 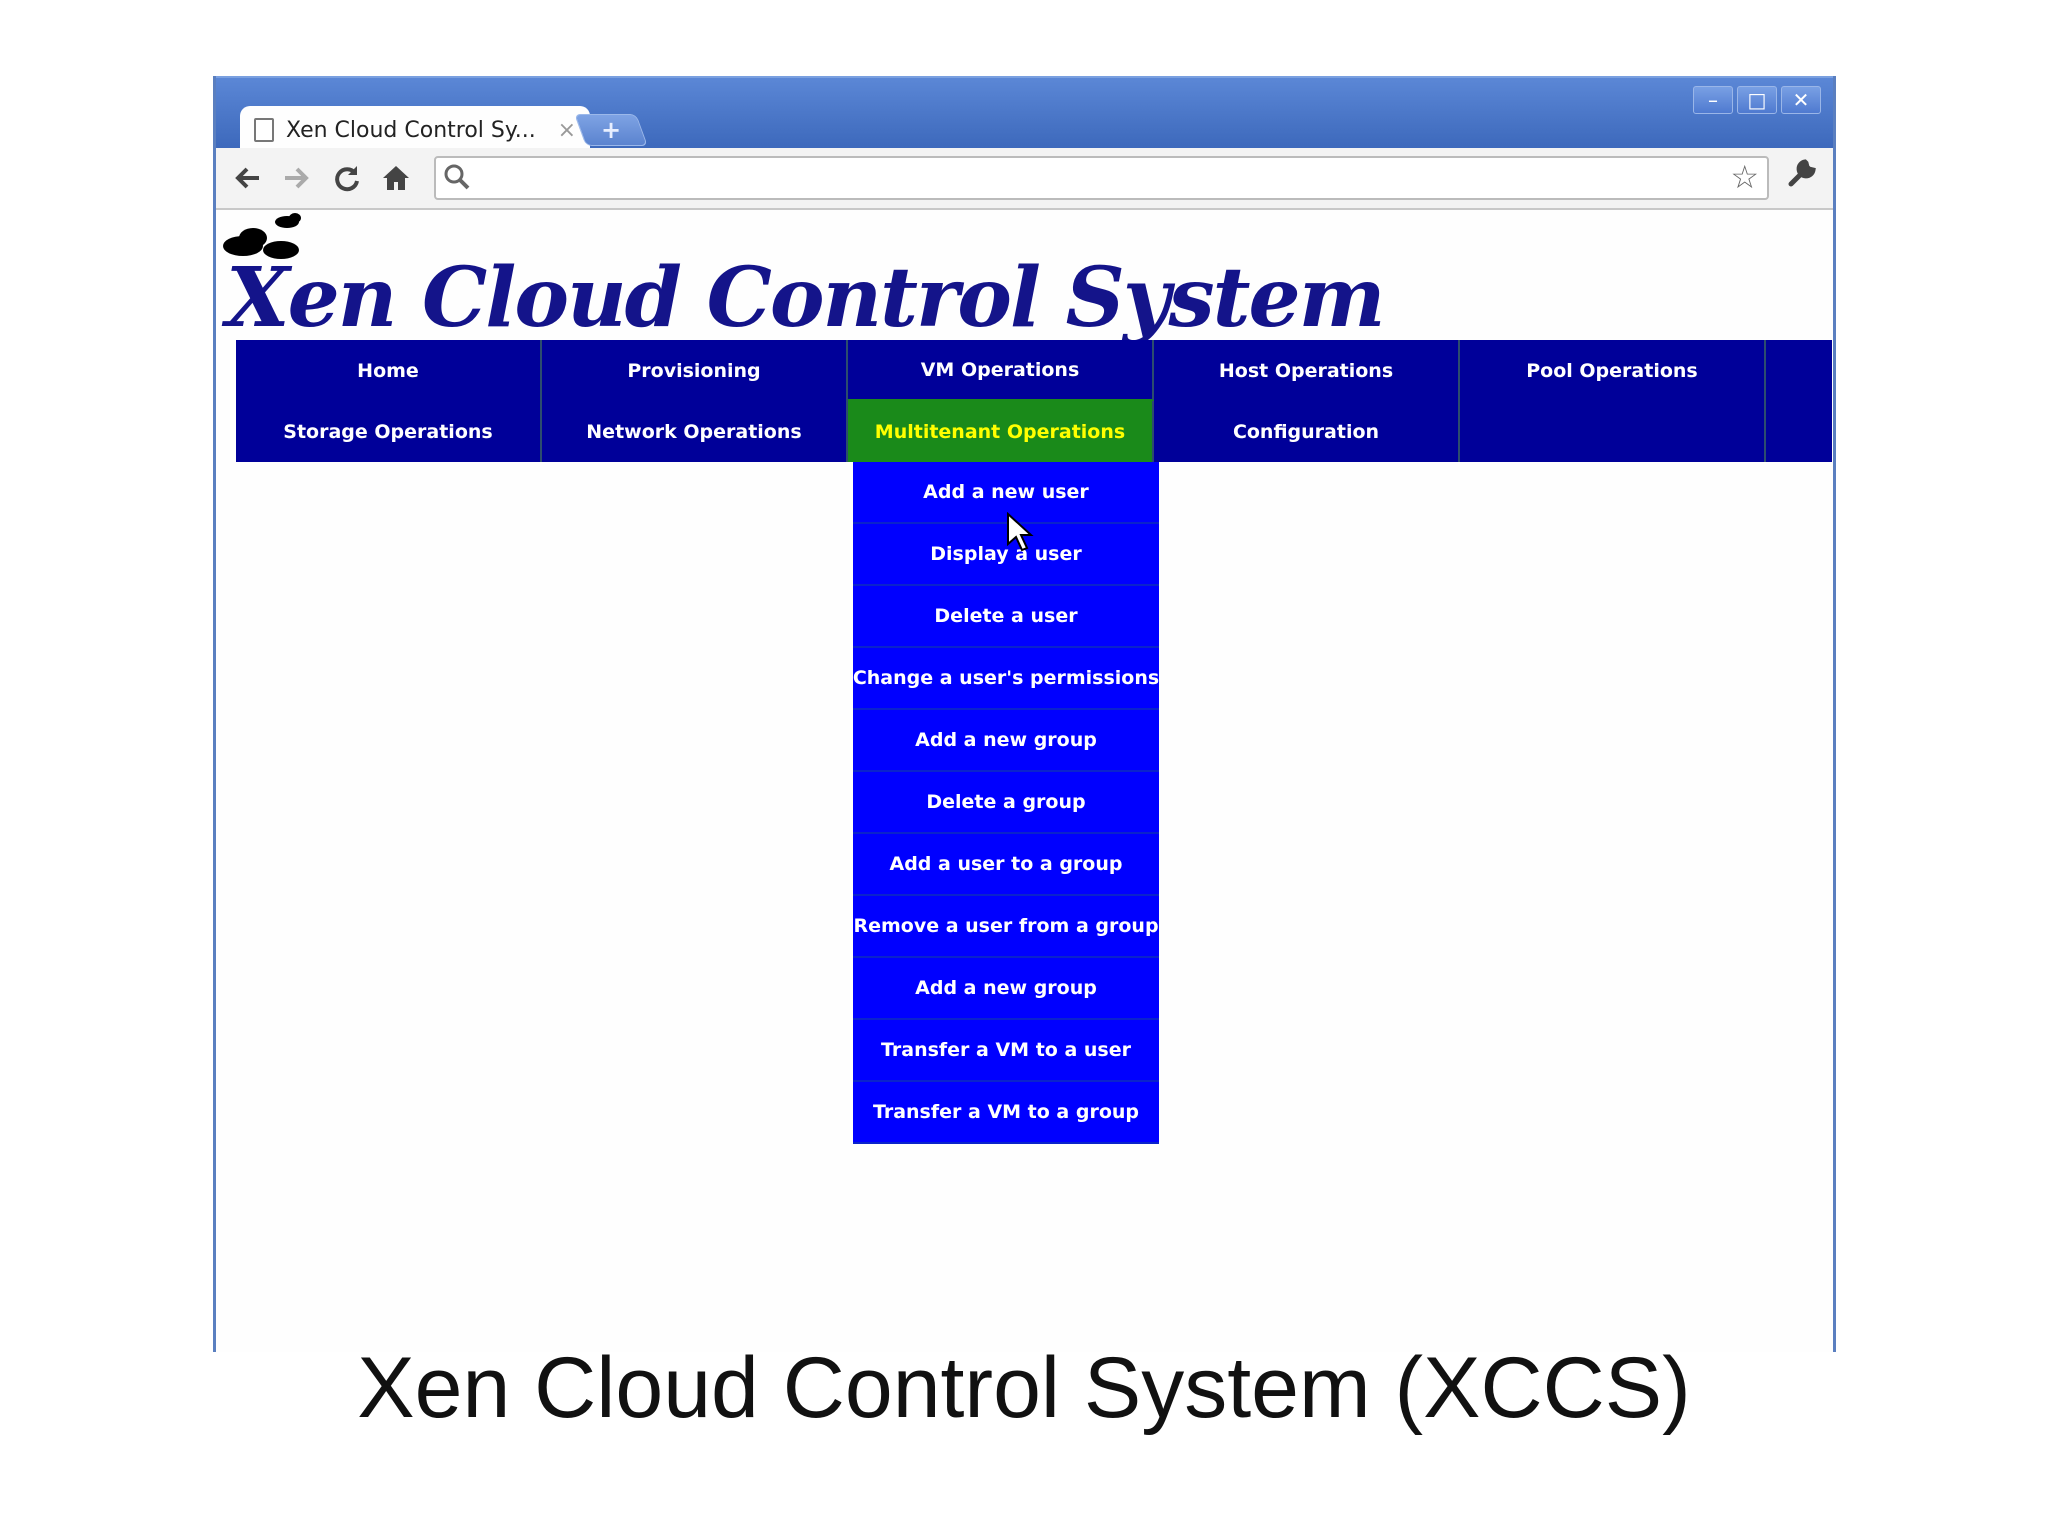 What do you see at coordinates (805, 298) in the screenshot?
I see `site-title: Xen Cloud Control System` at bounding box center [805, 298].